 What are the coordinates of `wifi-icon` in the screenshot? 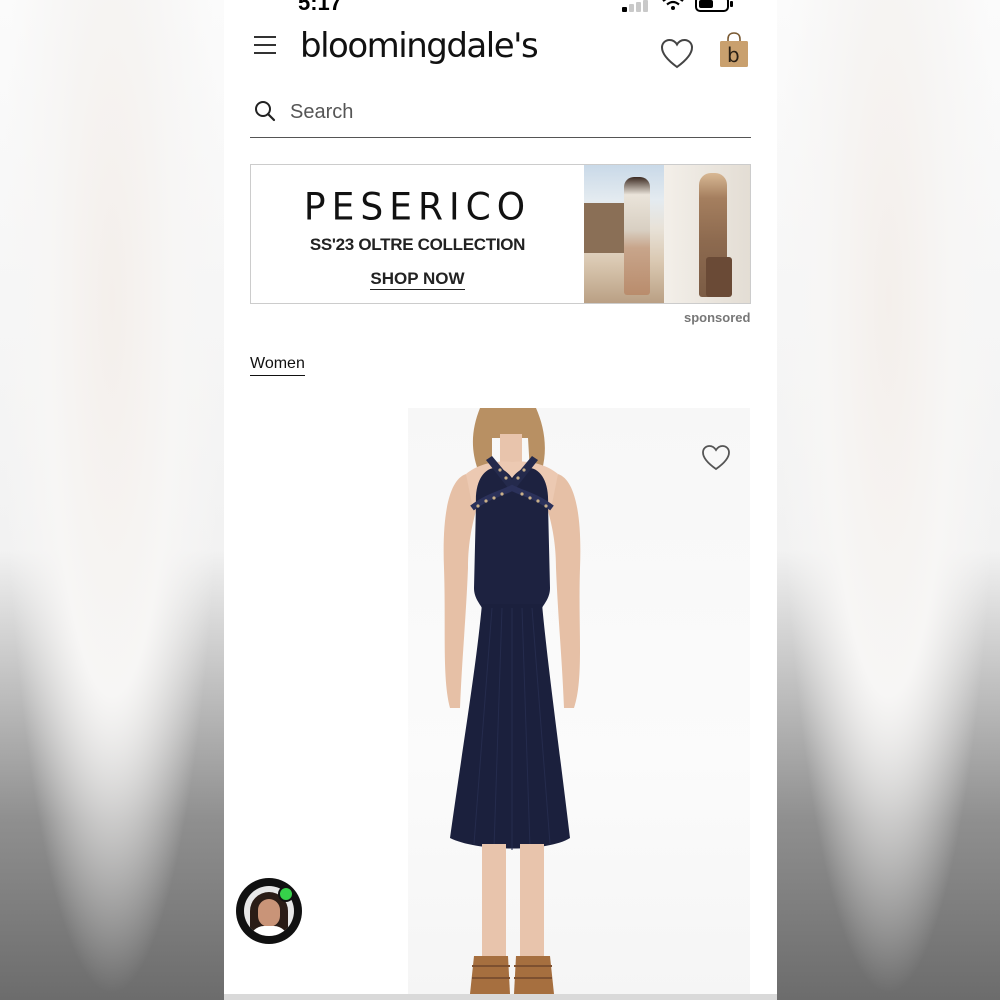 It's located at (673, 5).